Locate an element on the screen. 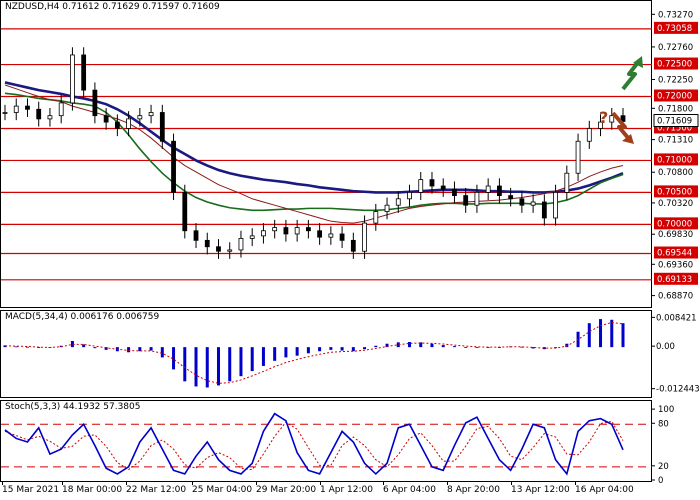  up-arrow-shaft is located at coordinates (631, 75).